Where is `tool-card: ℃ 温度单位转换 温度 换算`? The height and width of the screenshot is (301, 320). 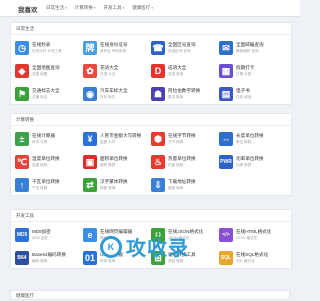 tool-card: ℃ 温度单位转换 温度 换算 is located at coordinates (49, 162).